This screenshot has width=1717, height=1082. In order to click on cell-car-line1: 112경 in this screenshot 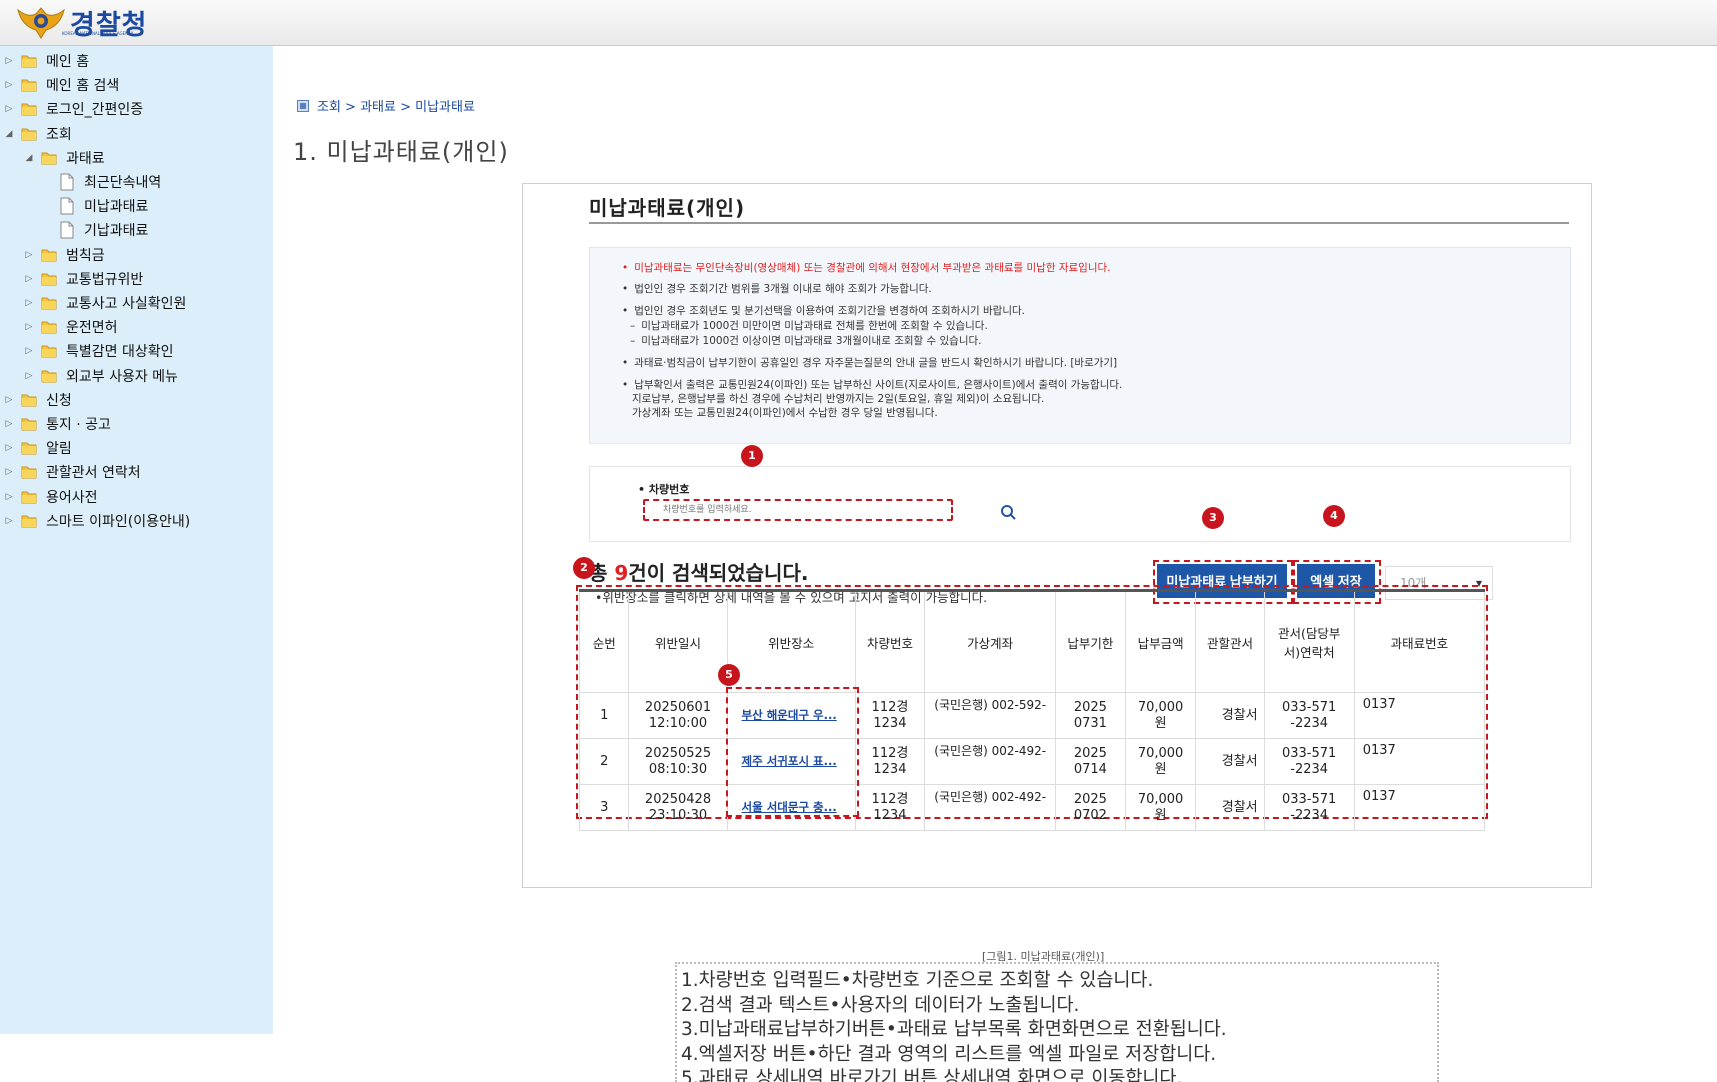, I will do `click(890, 799)`.